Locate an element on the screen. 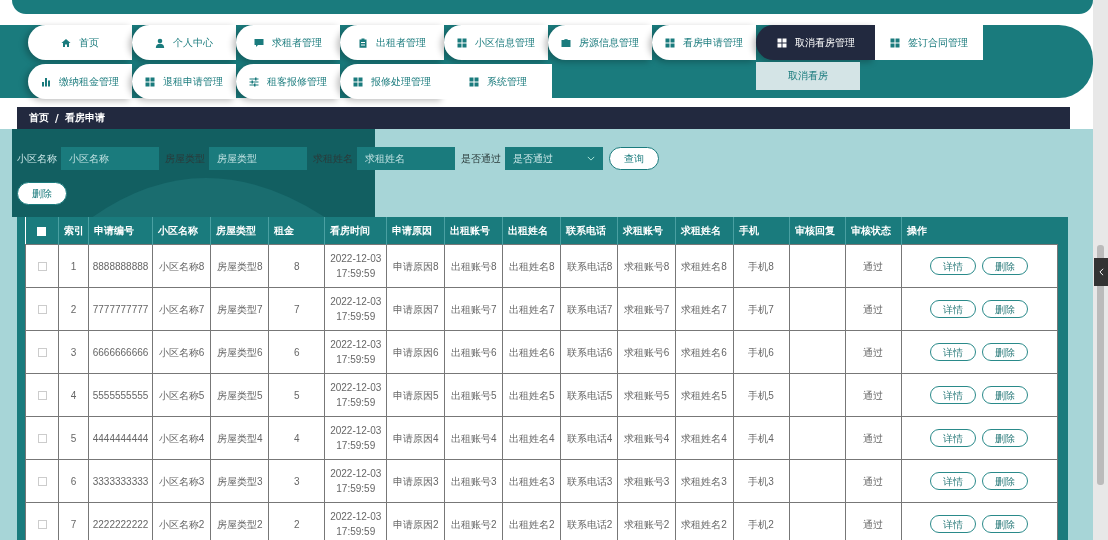 This screenshot has width=1108, height=540. column-header: 小区名称 is located at coordinates (181, 231).